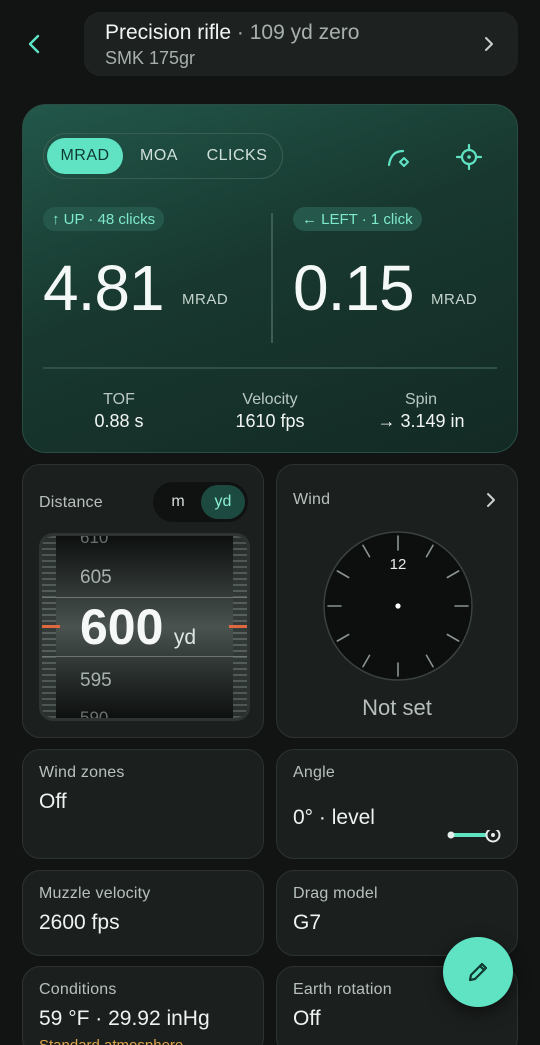  What do you see at coordinates (237, 156) in the screenshot?
I see `unit-clicks: CLICKS` at bounding box center [237, 156].